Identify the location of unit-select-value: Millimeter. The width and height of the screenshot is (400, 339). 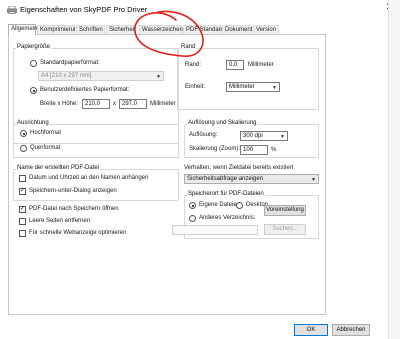
(242, 87).